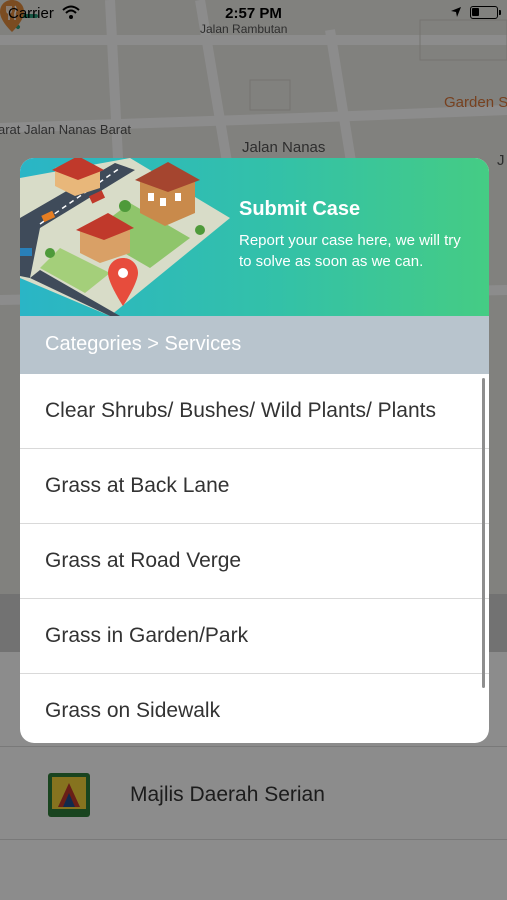  I want to click on clock: 2:57 PM, so click(253, 13).